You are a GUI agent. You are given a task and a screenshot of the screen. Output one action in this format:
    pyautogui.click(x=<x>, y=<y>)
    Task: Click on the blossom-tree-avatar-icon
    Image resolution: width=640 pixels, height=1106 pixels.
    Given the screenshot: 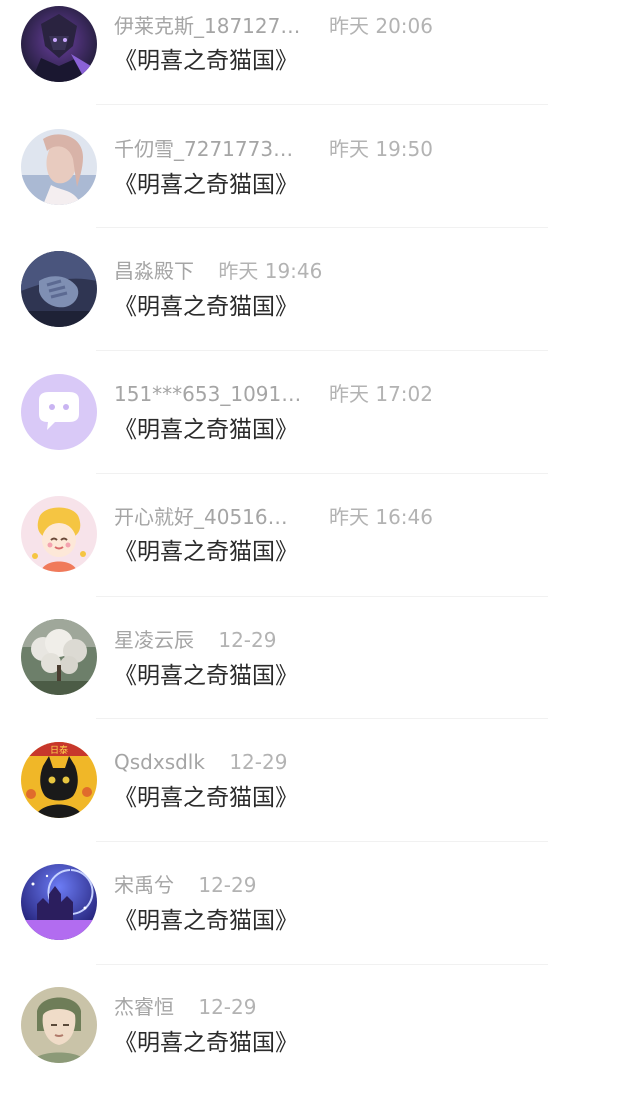 What is the action you would take?
    pyautogui.click(x=59, y=657)
    